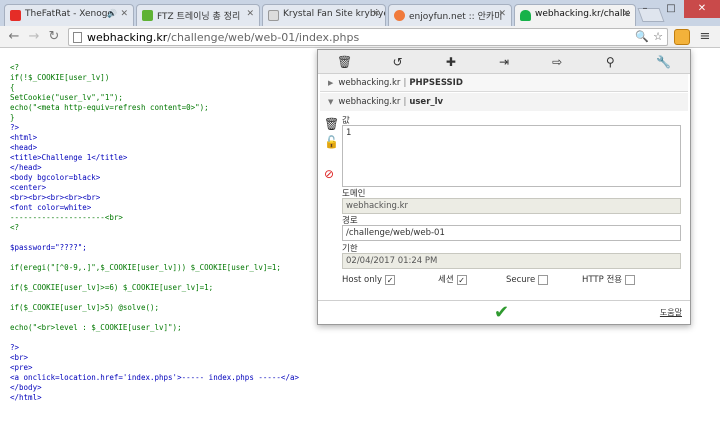 This screenshot has height=422, width=720. Describe the element at coordinates (663, 61) in the screenshot. I see `settings-icon: 🔧` at that location.